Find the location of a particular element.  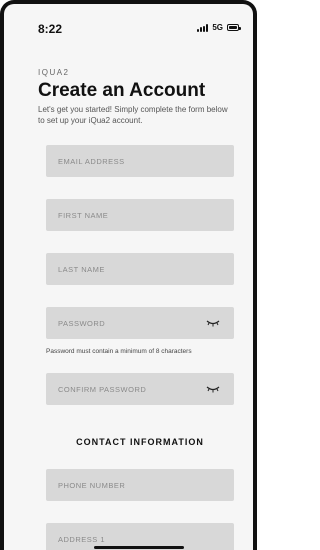

status-time: 8:22 is located at coordinates (50, 29).